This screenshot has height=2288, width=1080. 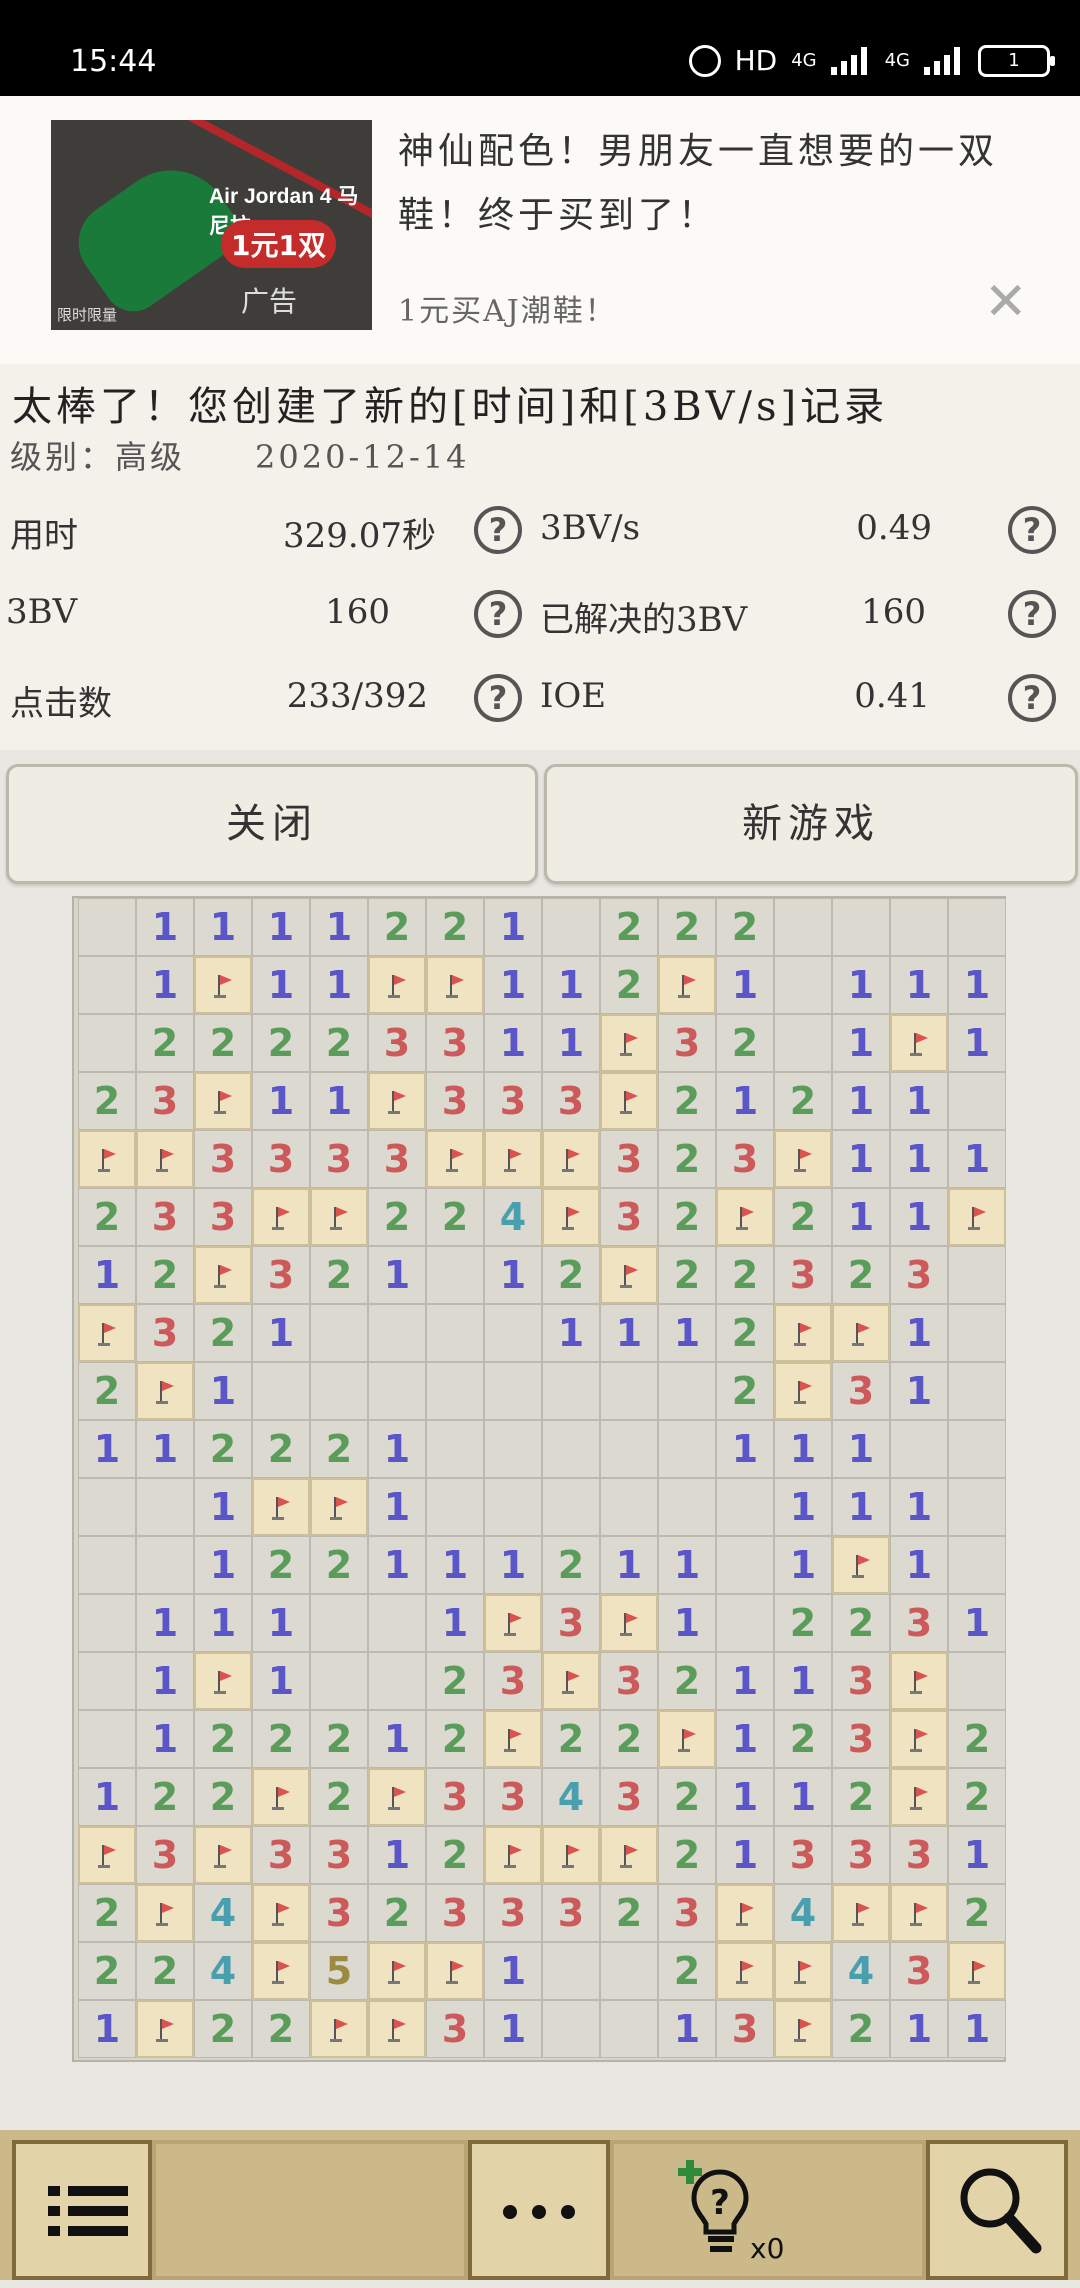 I want to click on ad-image: Air Jordan 4 马尼拉 1元1双 限时限量 广告, so click(x=211, y=225).